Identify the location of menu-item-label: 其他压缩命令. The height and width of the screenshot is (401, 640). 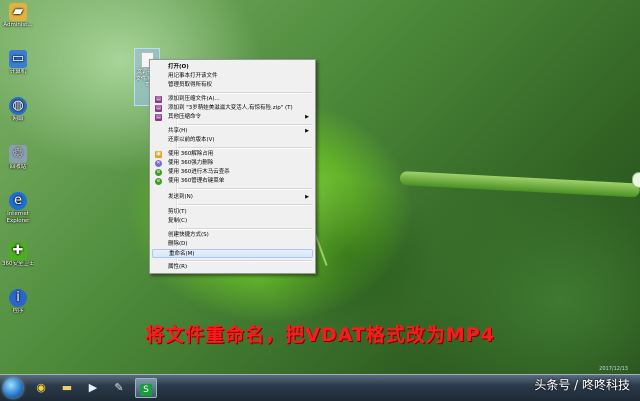
(185, 117).